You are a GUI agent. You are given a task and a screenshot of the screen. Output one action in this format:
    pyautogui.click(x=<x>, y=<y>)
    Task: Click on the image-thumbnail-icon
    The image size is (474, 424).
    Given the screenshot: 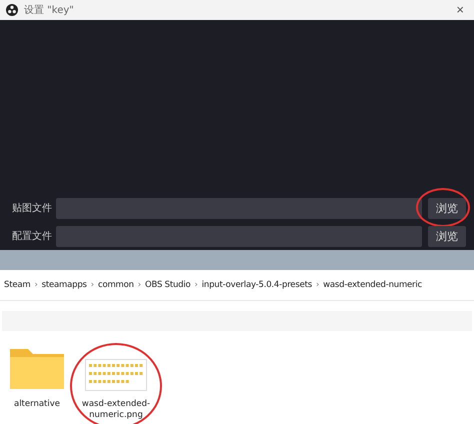 What is the action you would take?
    pyautogui.click(x=116, y=375)
    